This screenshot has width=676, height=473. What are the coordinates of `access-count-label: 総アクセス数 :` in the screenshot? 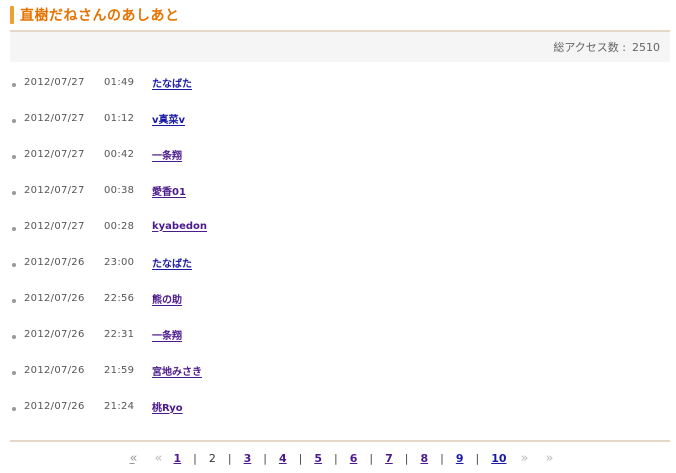 It's located at (589, 47).